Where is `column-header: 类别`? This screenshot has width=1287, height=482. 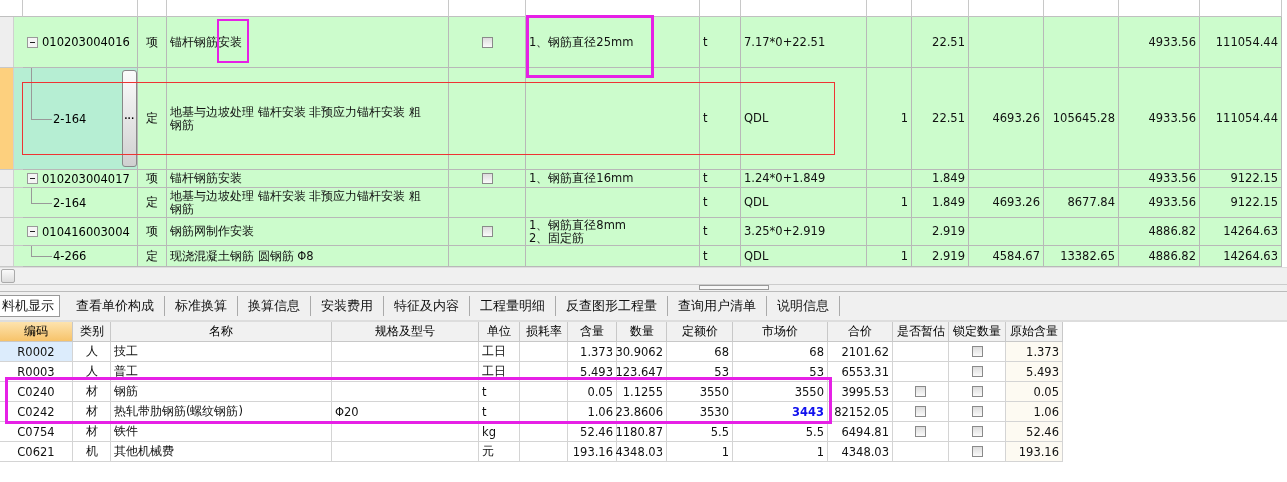
column-header: 类别 is located at coordinates (92, 332).